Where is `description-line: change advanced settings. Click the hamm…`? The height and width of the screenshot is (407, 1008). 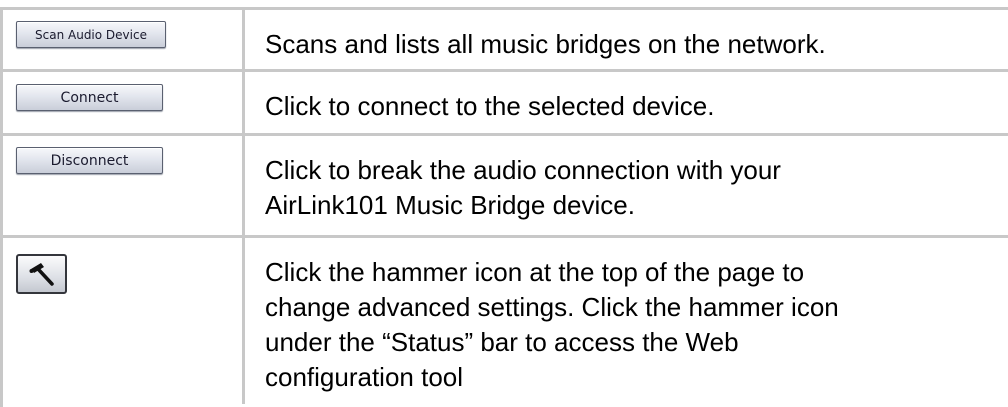 description-line: change advanced settings. Click the hamm… is located at coordinates (552, 307).